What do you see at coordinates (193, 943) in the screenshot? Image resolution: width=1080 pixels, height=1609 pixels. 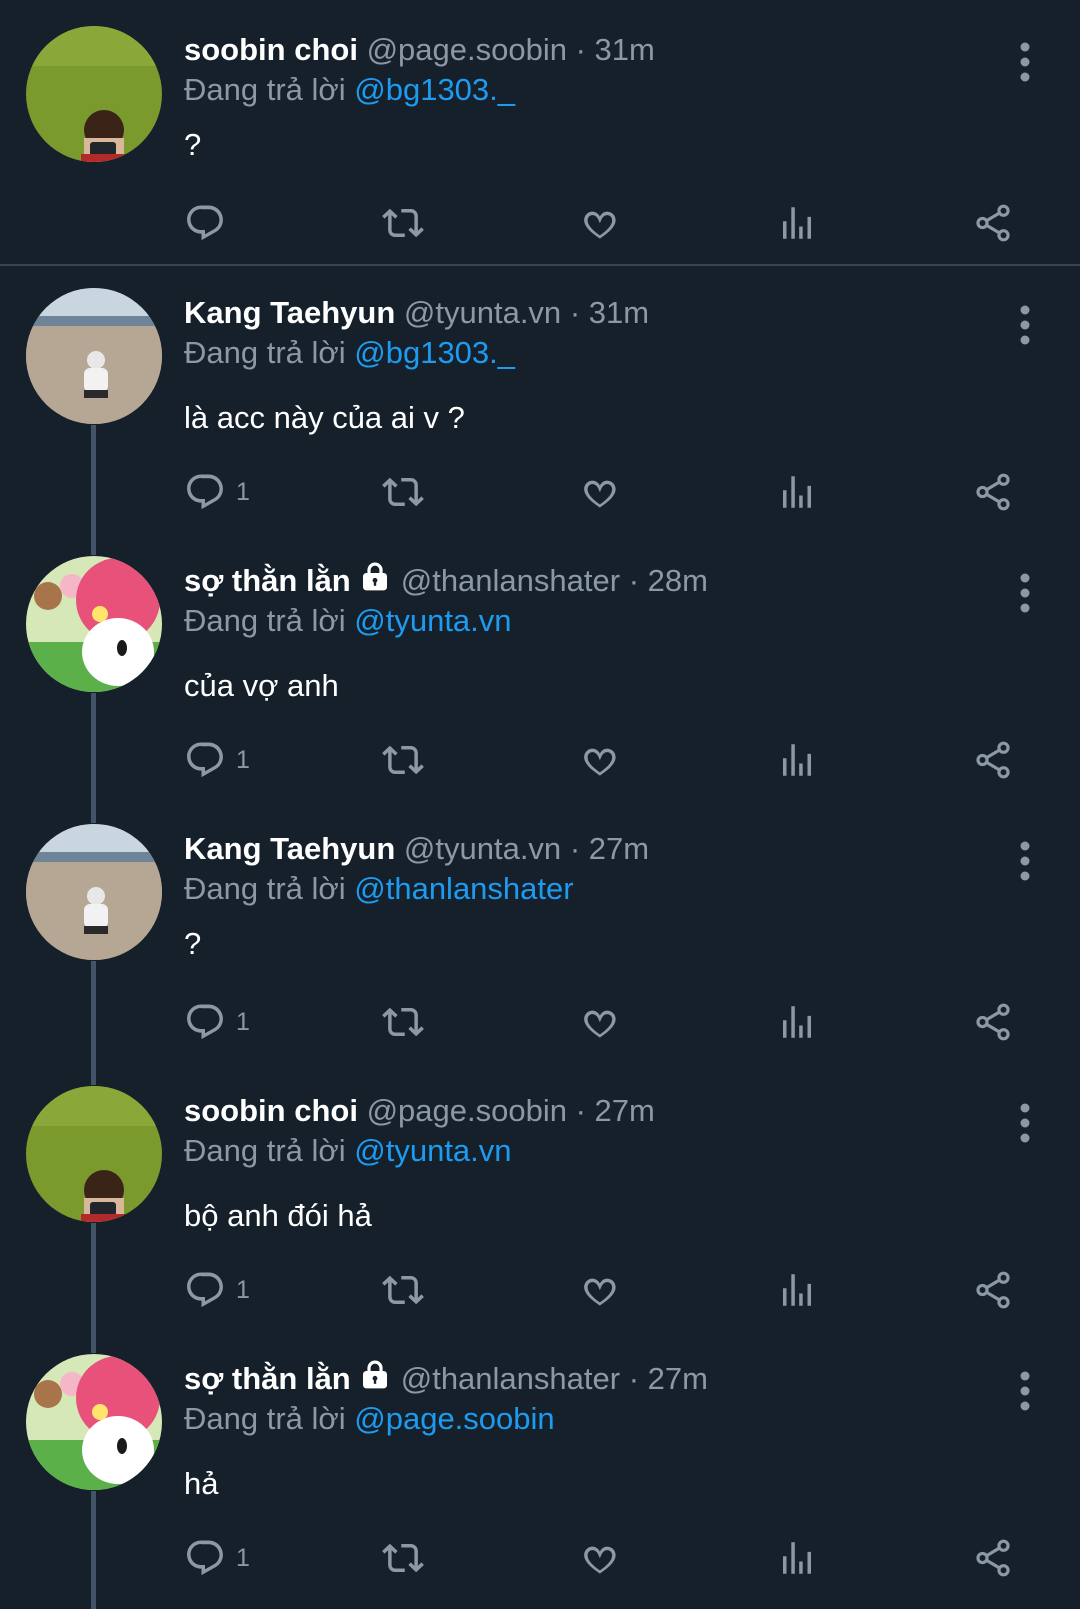 I see `tweet-text: ?` at bounding box center [193, 943].